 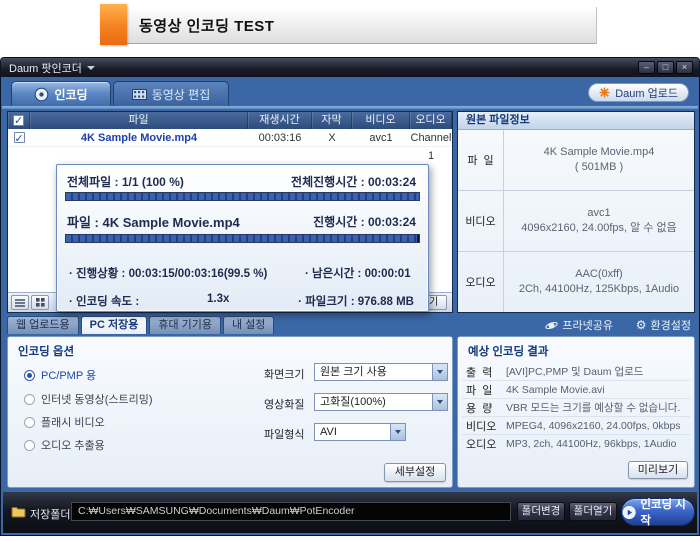 I want to click on source-info-title: 원본 파일정보, so click(x=576, y=121).